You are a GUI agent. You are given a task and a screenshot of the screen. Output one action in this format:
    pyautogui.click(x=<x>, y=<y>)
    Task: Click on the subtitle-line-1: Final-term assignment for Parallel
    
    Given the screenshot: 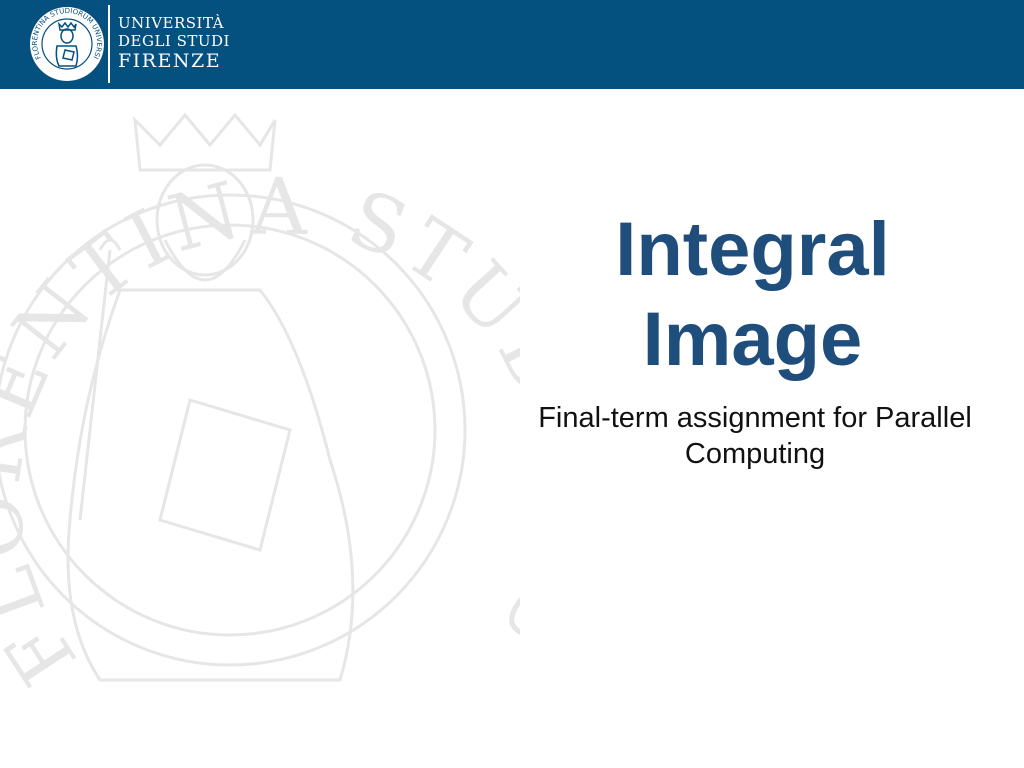 What is the action you would take?
    pyautogui.click(x=755, y=418)
    